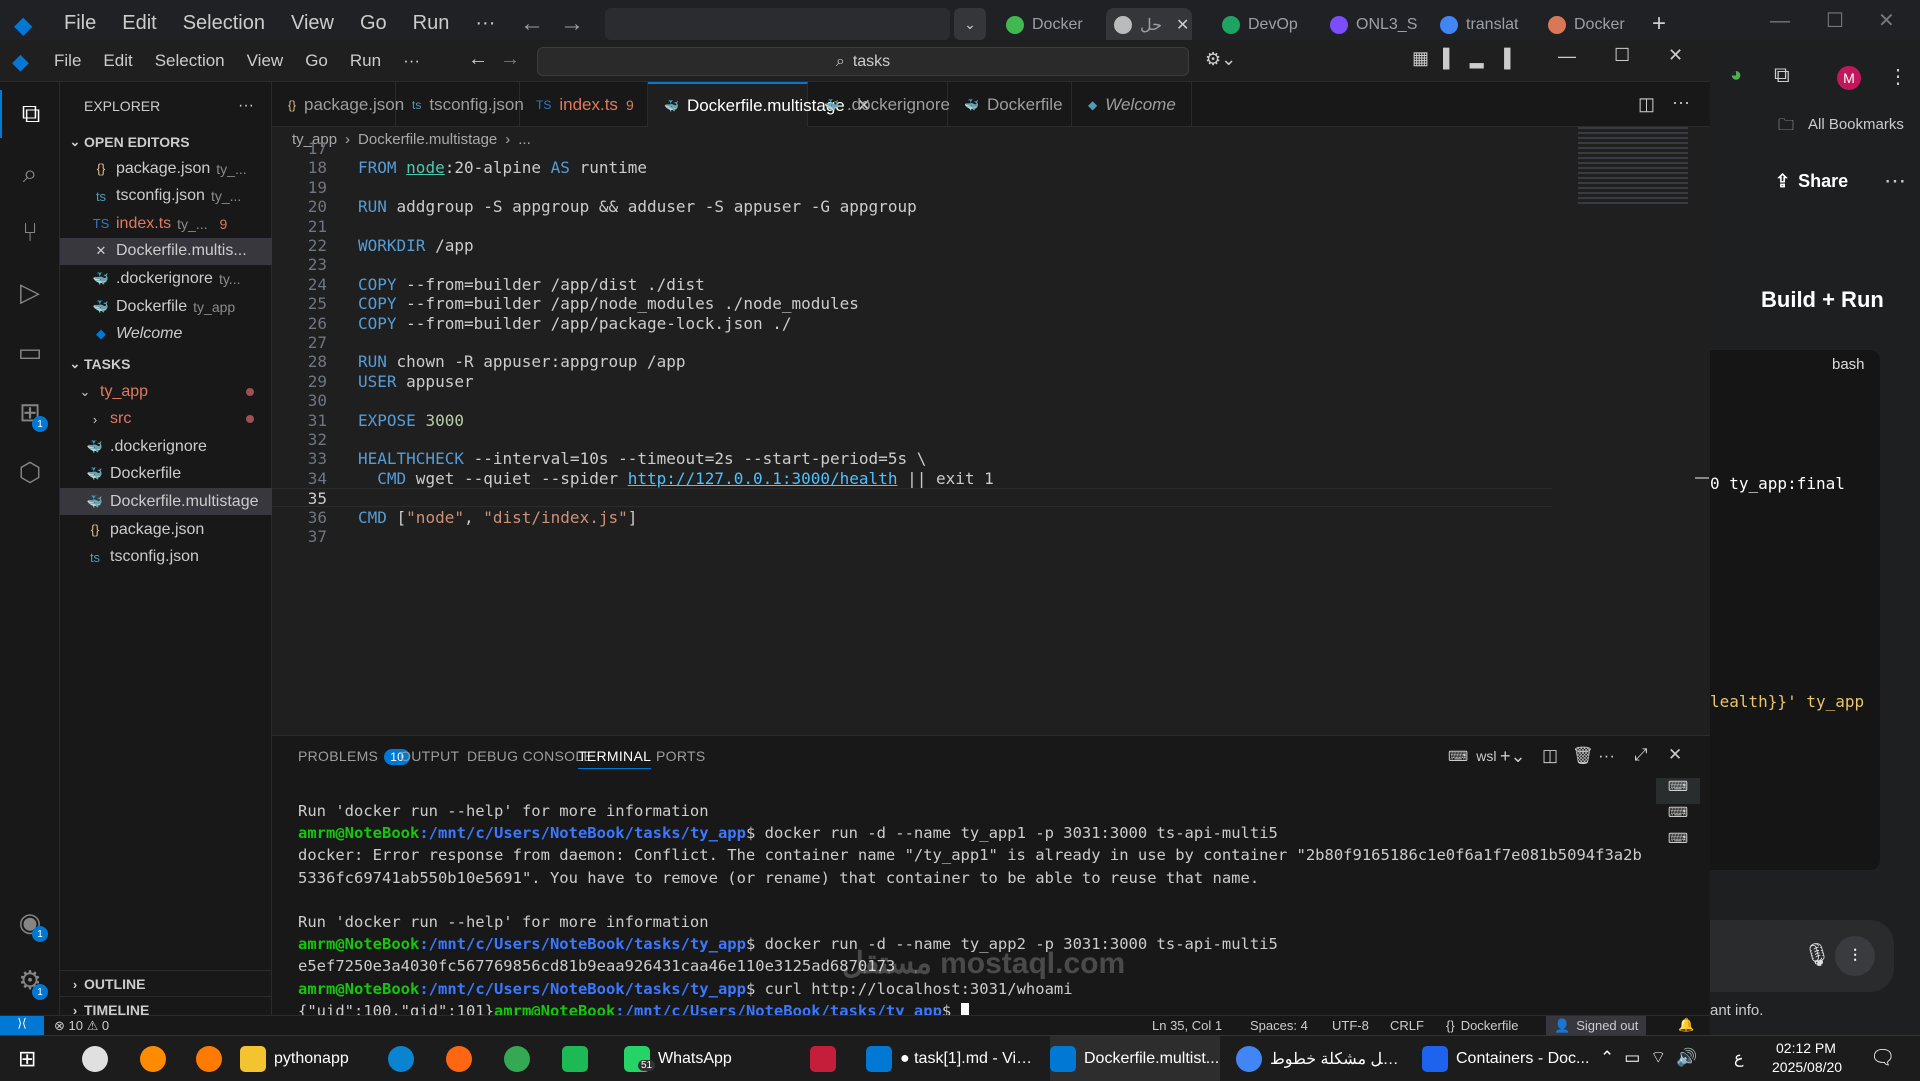 The width and height of the screenshot is (1920, 1081). Describe the element at coordinates (1513, 756) in the screenshot. I see `new-terminal-icon: +⌄` at that location.